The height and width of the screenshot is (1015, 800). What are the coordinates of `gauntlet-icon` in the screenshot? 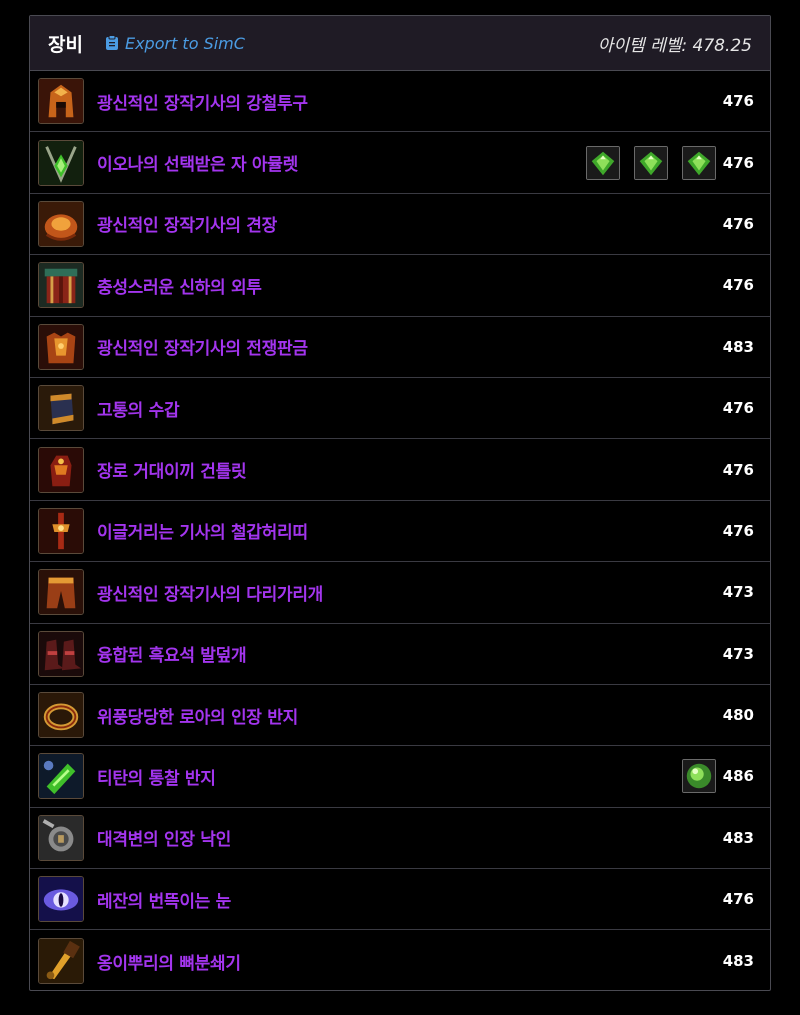 It's located at (61, 469).